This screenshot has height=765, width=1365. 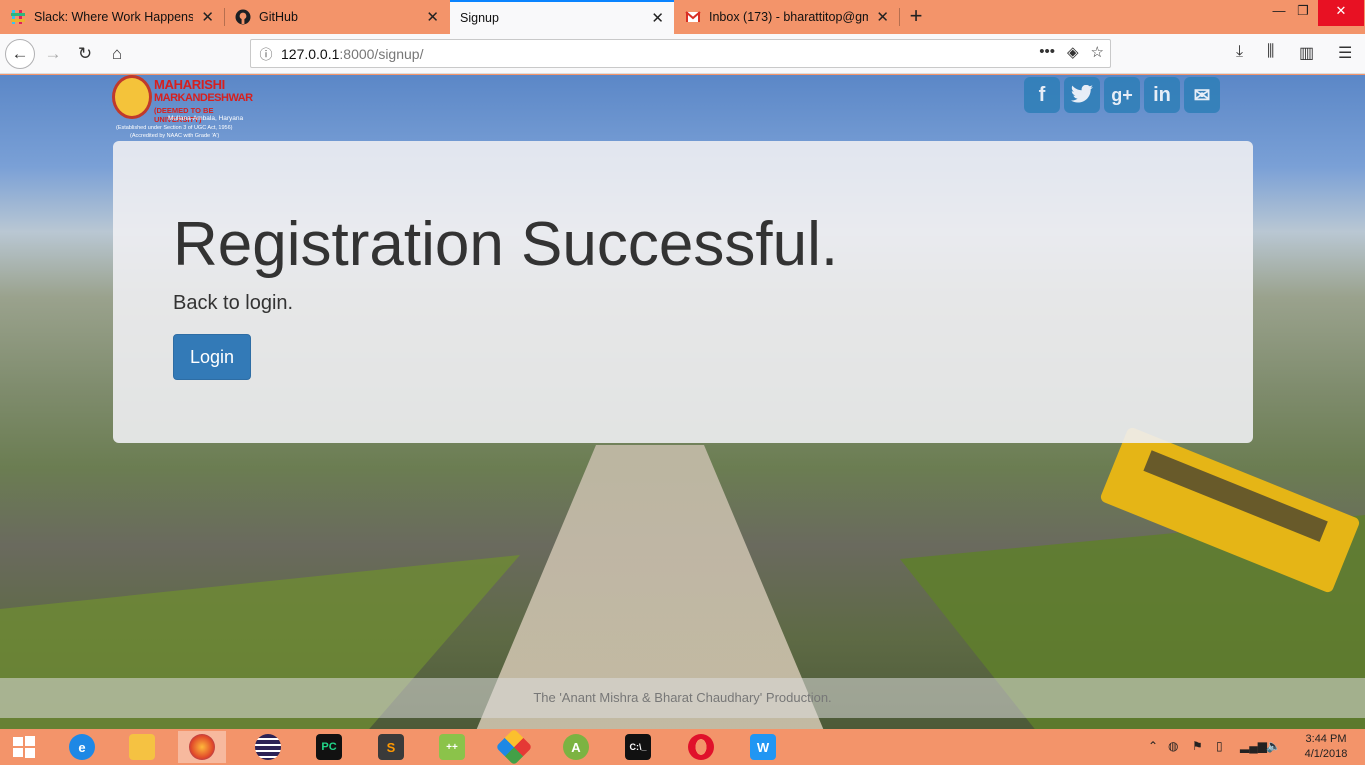 What do you see at coordinates (576, 747) in the screenshot?
I see `android-studio-icon: A` at bounding box center [576, 747].